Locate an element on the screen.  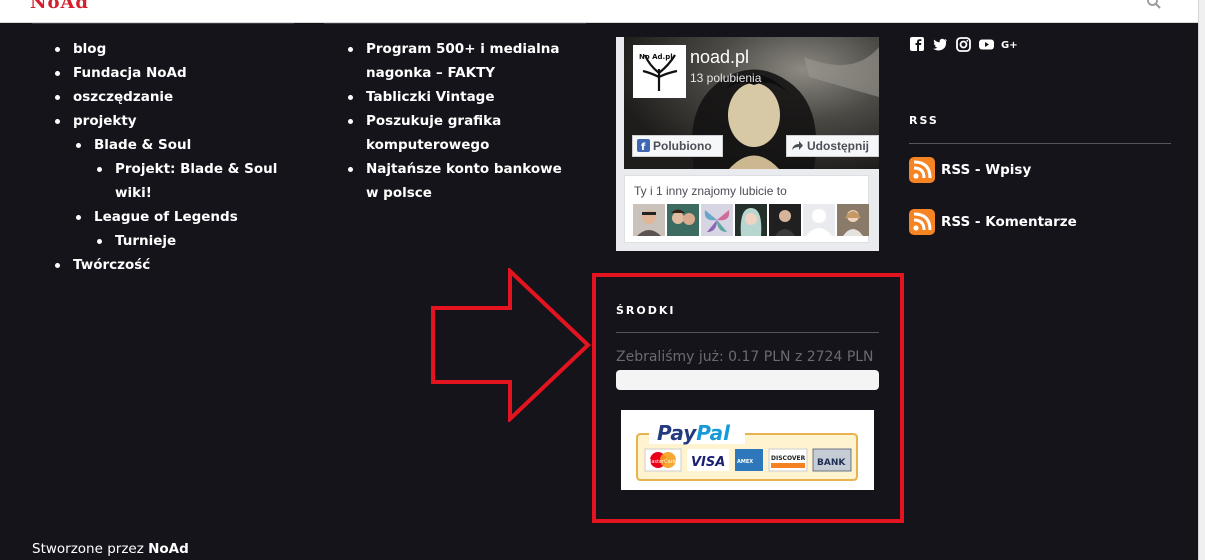
facebook-like-button: f Polubiono is located at coordinates (677, 146).